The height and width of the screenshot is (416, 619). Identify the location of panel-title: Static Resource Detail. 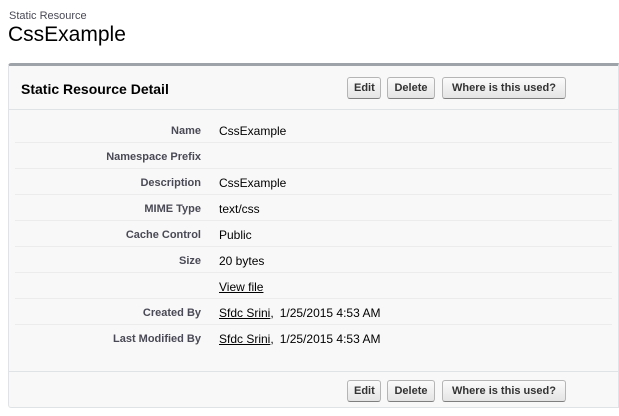
(95, 89).